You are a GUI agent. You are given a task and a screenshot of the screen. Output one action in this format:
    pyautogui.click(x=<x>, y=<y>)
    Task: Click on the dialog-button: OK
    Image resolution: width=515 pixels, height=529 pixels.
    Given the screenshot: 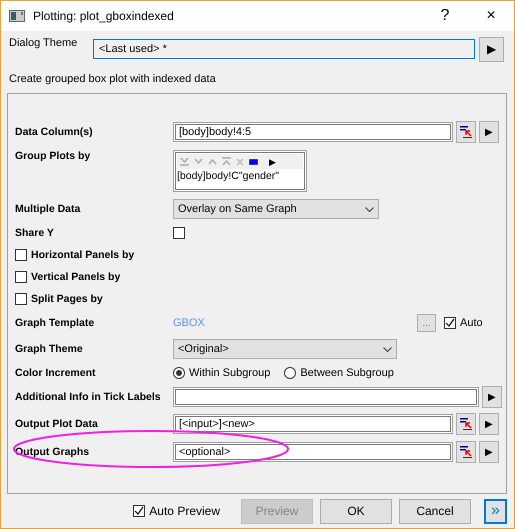 What is the action you would take?
    pyautogui.click(x=356, y=511)
    